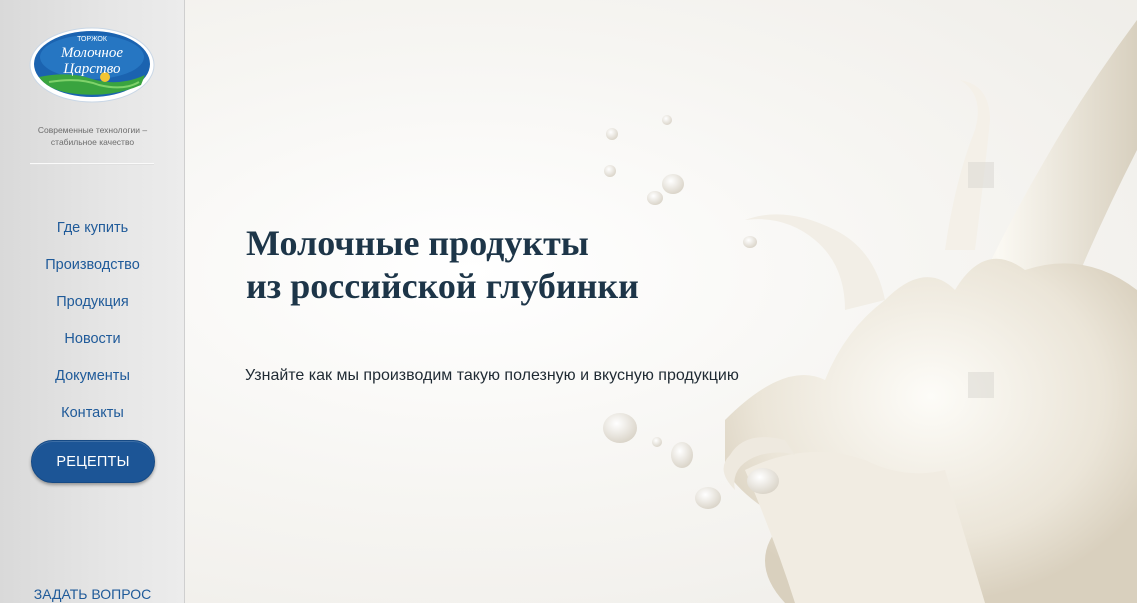  I want to click on tagline-line-2: стабильное качество, so click(92, 142).